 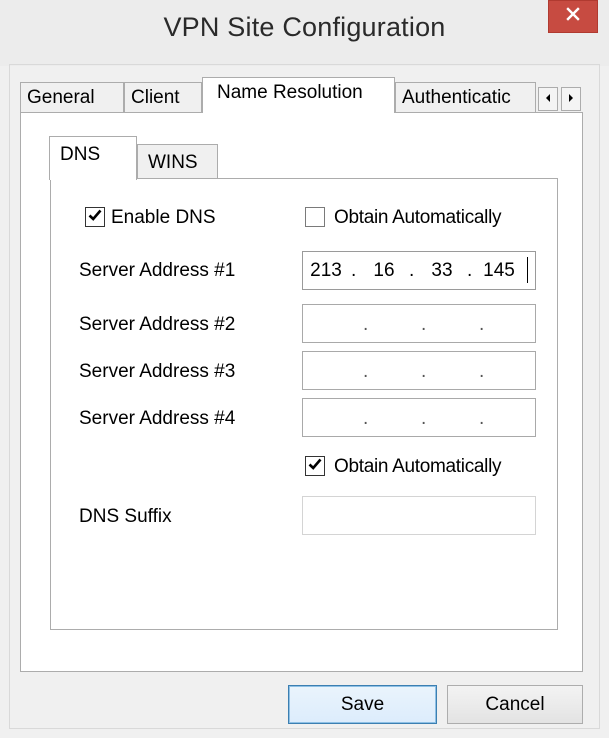 I want to click on tab-client: Client, so click(x=163, y=97).